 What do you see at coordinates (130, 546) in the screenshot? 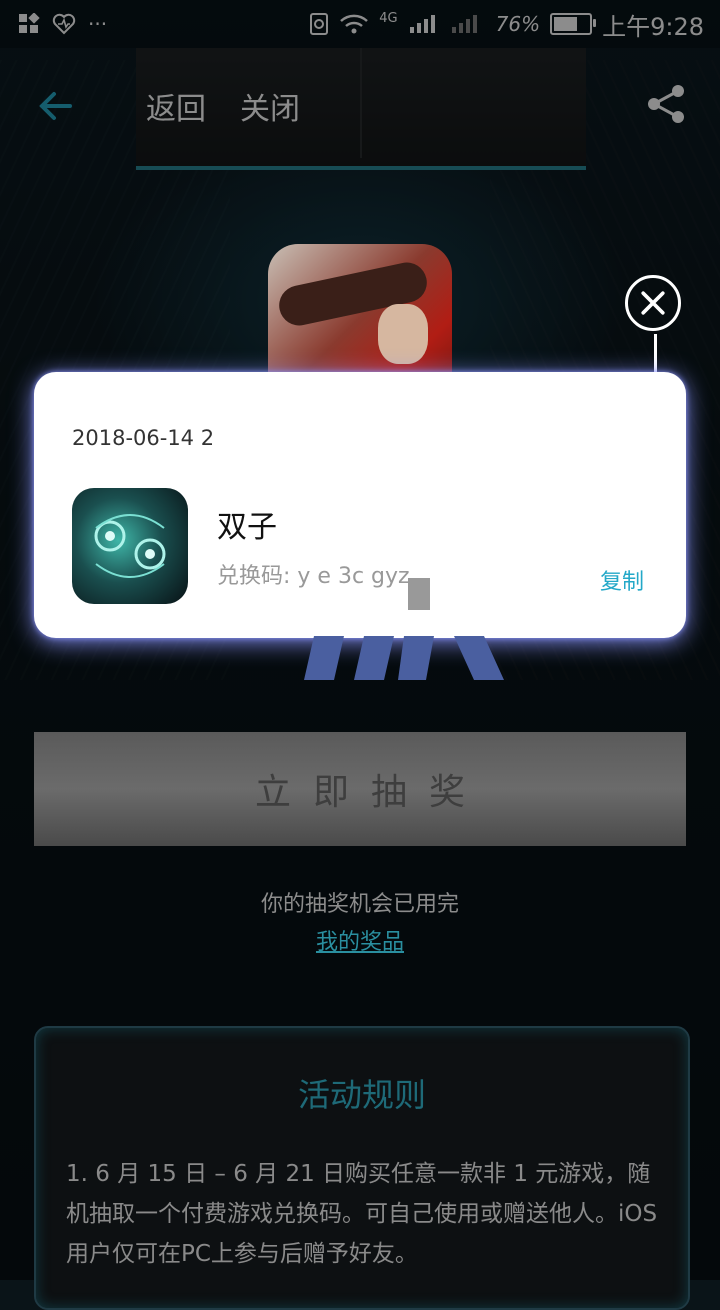
I see `game-icon` at bounding box center [130, 546].